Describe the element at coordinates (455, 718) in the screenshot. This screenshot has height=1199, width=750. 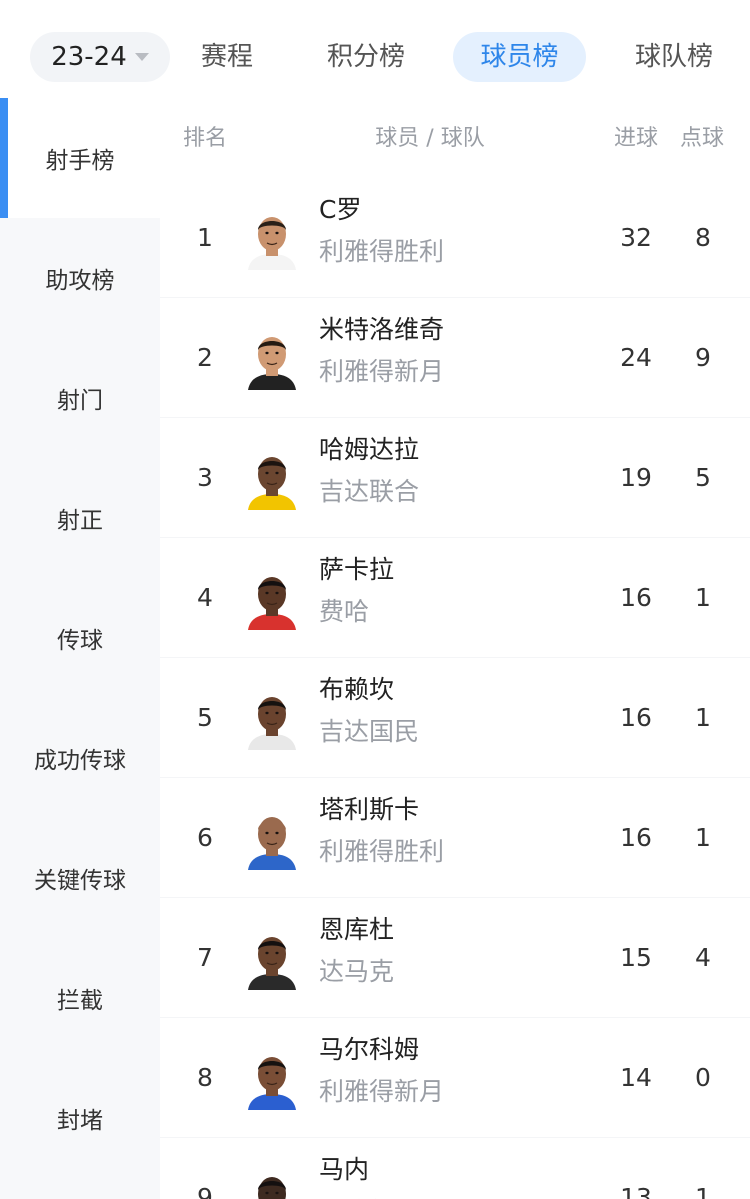
I see `table-row: 5 布赖坎吉达国民 16 1` at that location.